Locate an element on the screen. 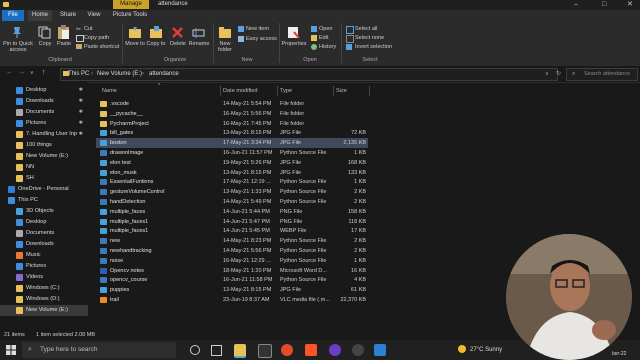 The width and height of the screenshot is (640, 360). delete-button is located at coordinates (177, 32).